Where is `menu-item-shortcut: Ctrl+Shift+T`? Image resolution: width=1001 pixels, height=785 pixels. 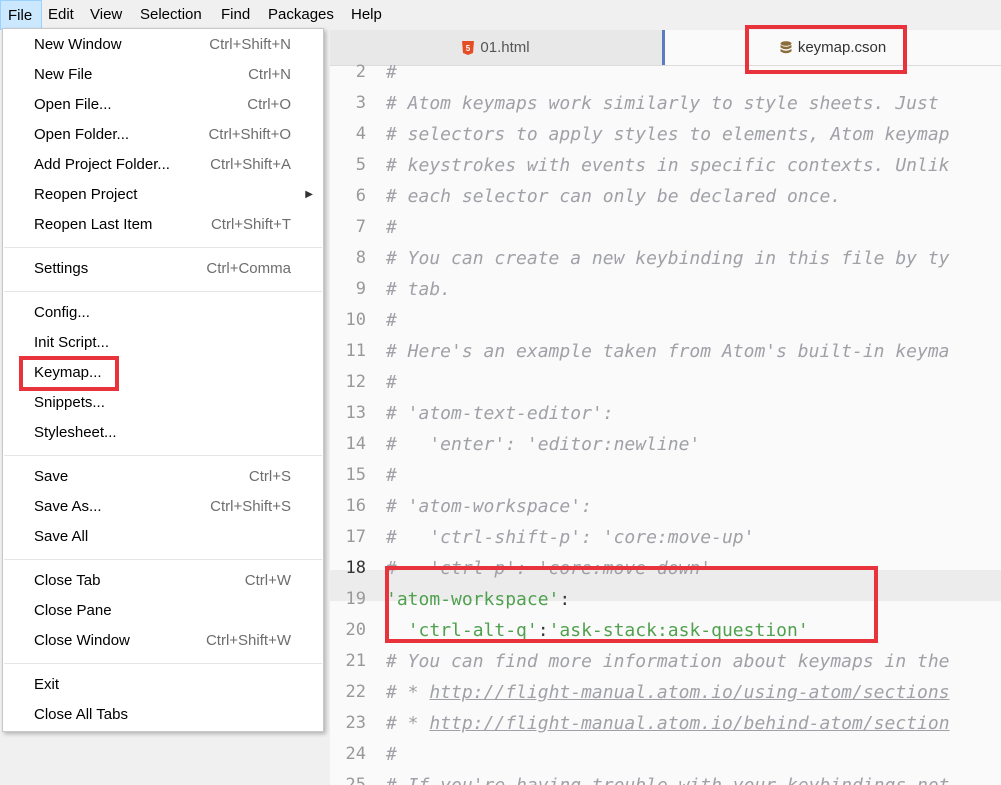 menu-item-shortcut: Ctrl+Shift+T is located at coordinates (250, 224).